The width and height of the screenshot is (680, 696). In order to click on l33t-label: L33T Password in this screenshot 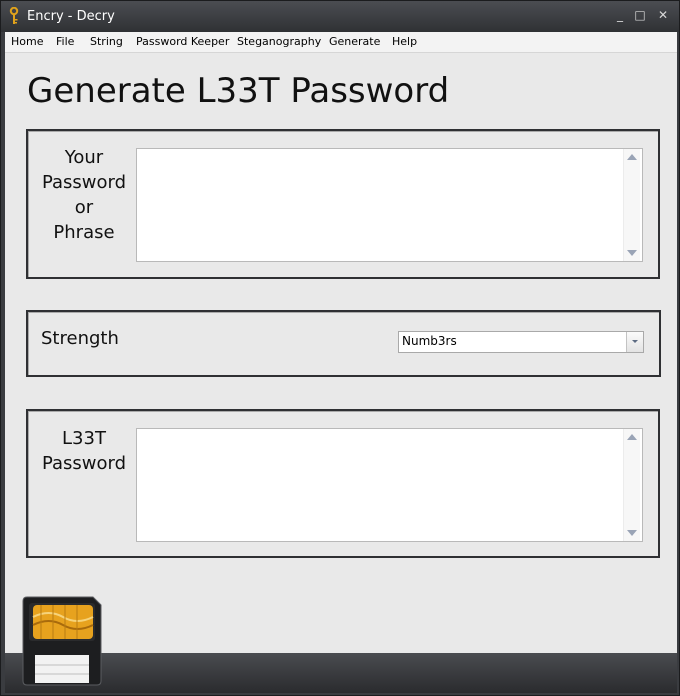, I will do `click(84, 451)`.